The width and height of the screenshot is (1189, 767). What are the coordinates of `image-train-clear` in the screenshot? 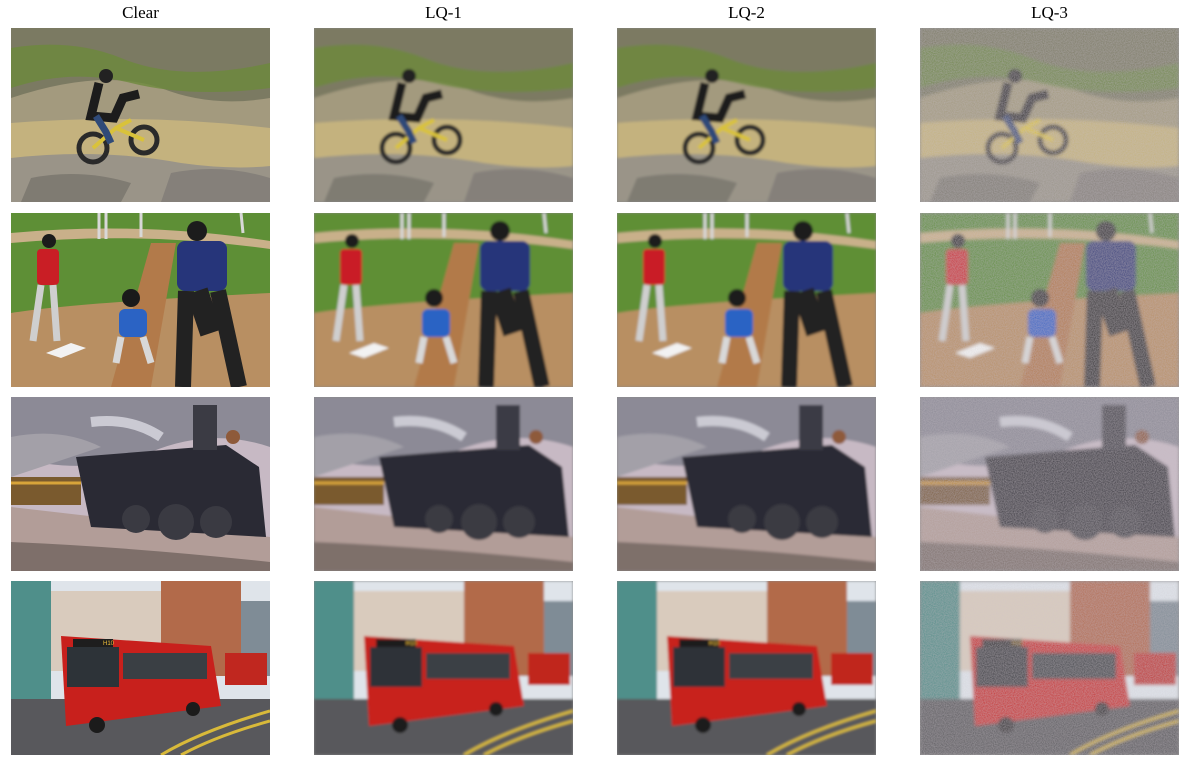 It's located at (140, 484).